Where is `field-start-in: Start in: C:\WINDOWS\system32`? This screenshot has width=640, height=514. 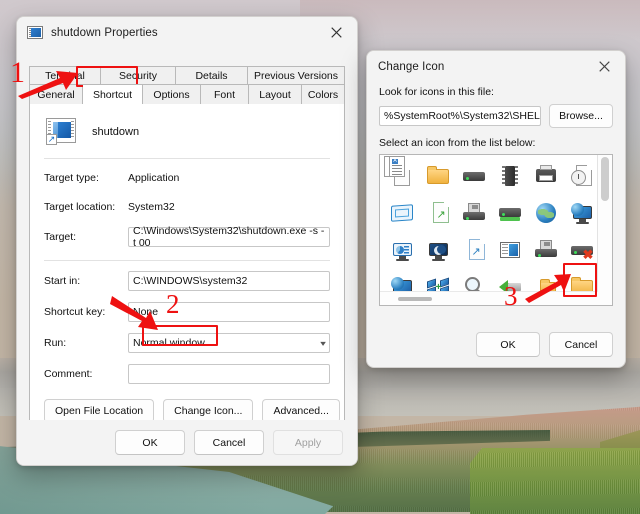
field-start-in: Start in: C:\WINDOWS\system32 is located at coordinates (187, 281).